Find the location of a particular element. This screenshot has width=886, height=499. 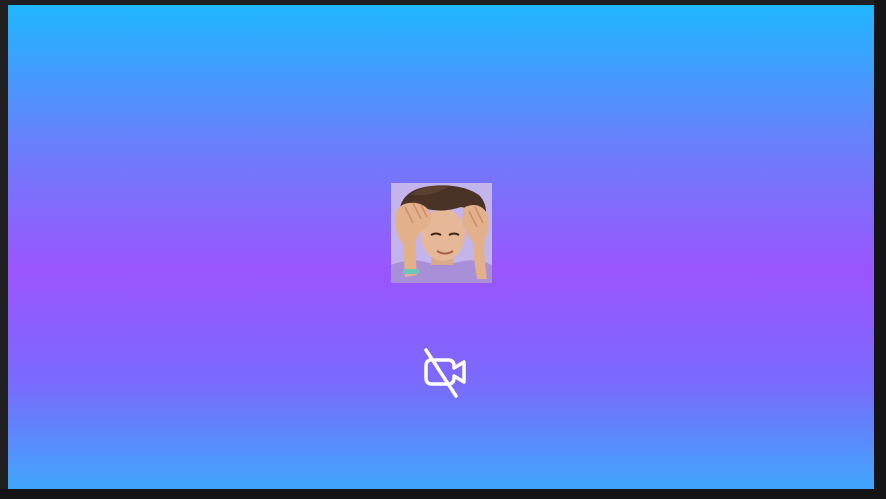

video-camera-off-icon is located at coordinates (444, 372).